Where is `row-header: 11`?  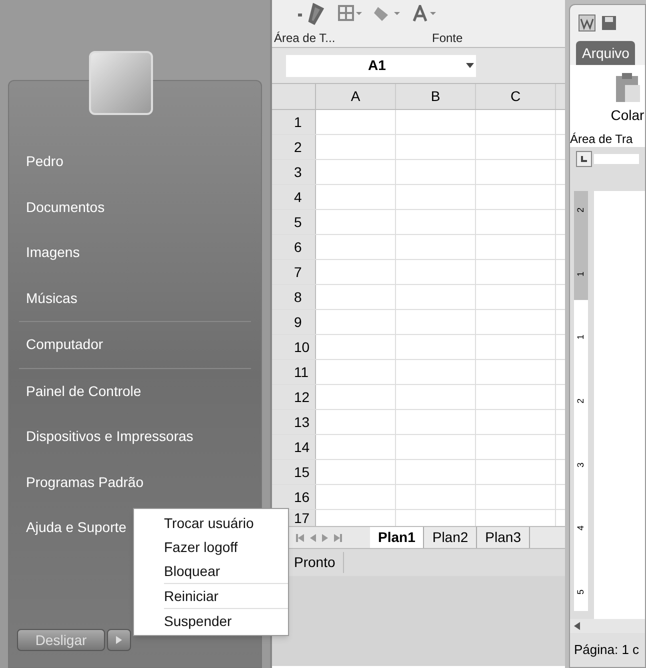
row-header: 11 is located at coordinates (294, 372).